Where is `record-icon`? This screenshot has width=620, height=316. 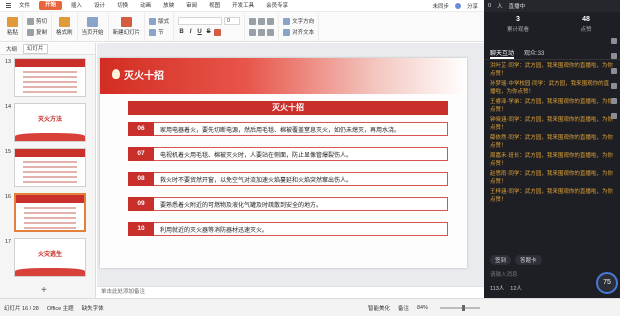 record-icon is located at coordinates (614, 101).